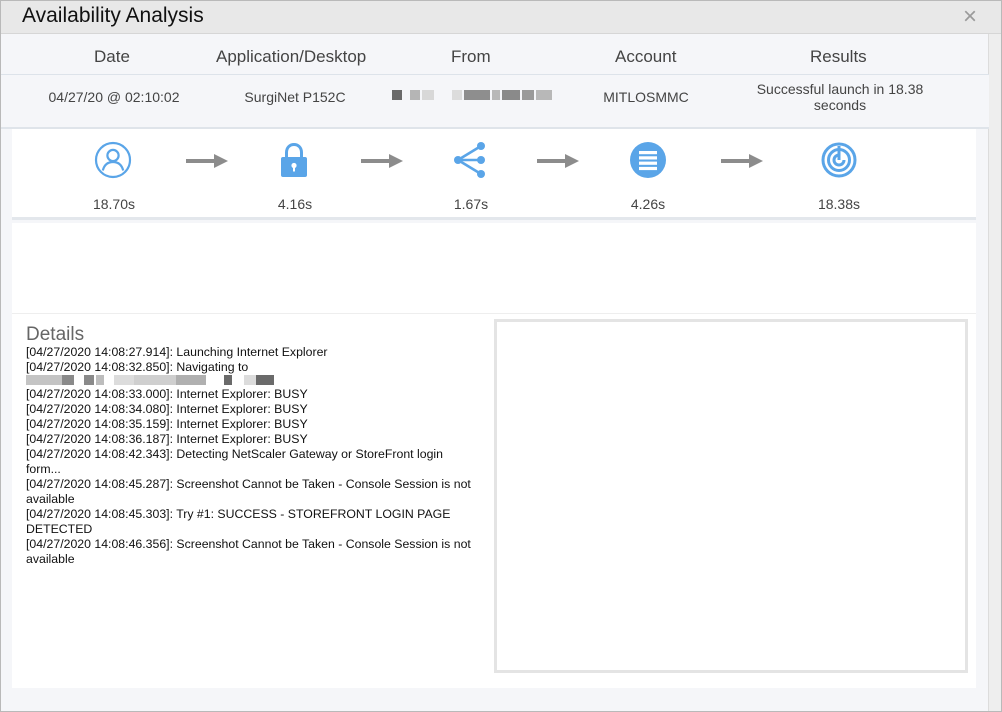 This screenshot has width=1002, height=712. Describe the element at coordinates (113, 15) in the screenshot. I see `dialog-title: Availability Analysis` at that location.